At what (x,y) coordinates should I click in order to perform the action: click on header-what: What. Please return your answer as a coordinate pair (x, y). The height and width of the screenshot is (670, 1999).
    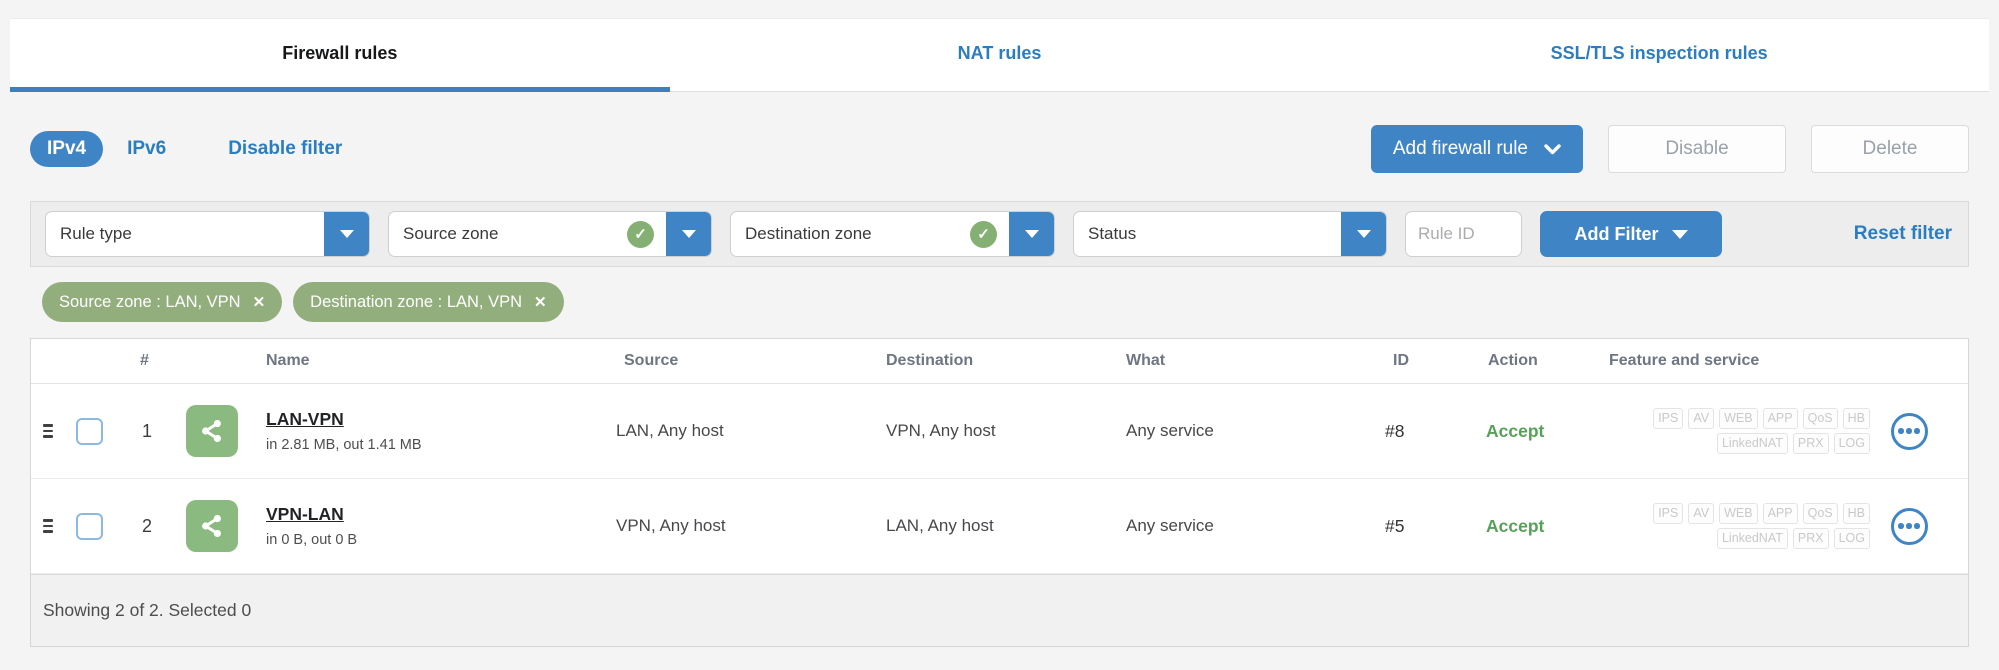
    Looking at the image, I should click on (1146, 360).